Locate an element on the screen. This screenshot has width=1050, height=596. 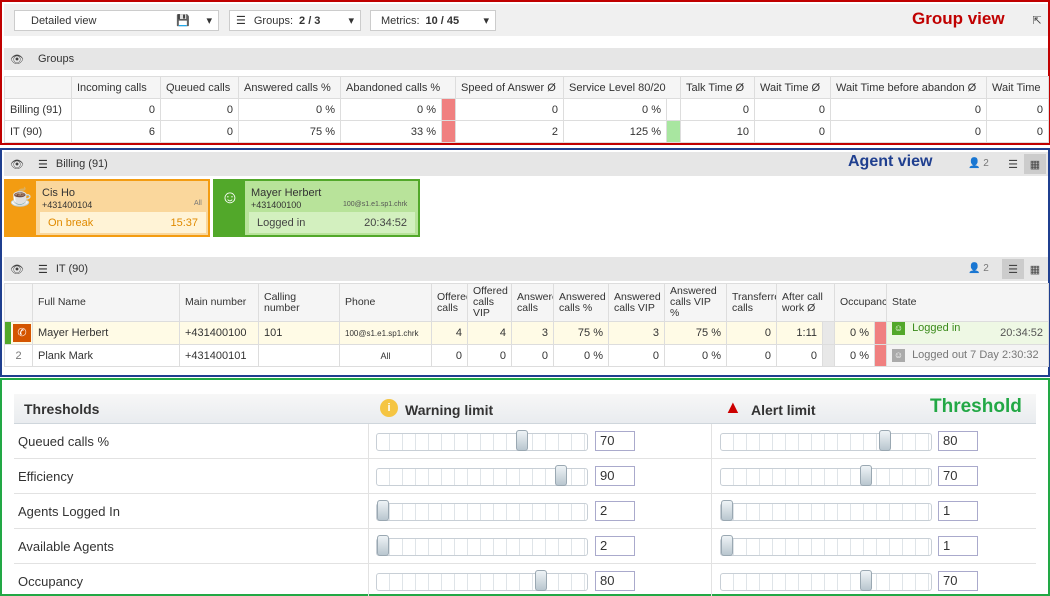
agent-name: Plank Mark is located at coordinates (106, 355).